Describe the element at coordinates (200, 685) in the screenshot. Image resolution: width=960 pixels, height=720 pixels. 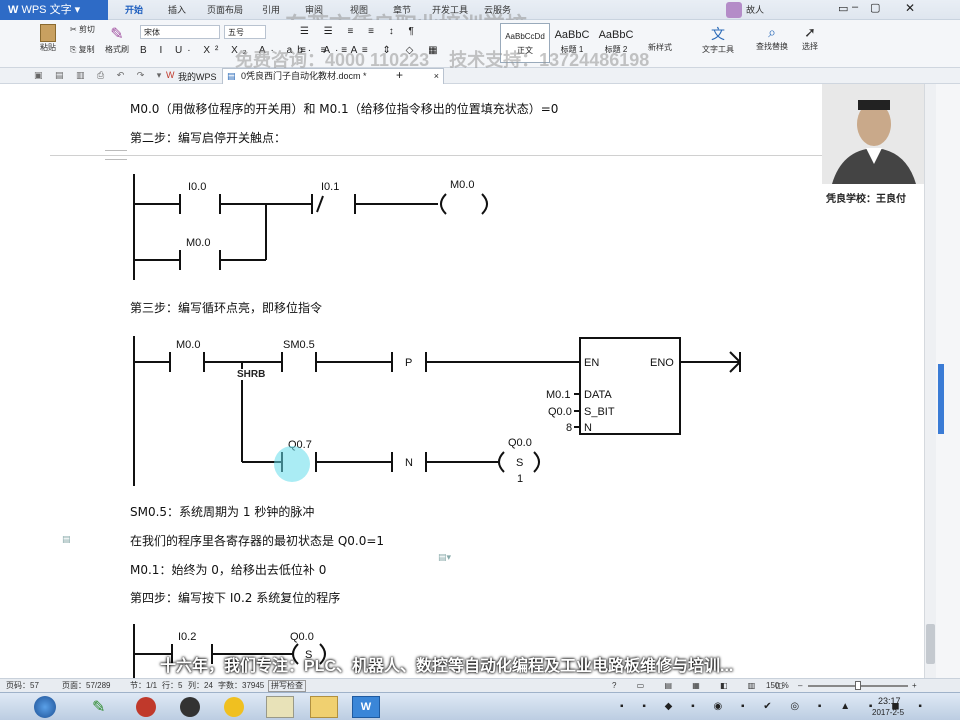
I see `status-col: 列：24` at that location.